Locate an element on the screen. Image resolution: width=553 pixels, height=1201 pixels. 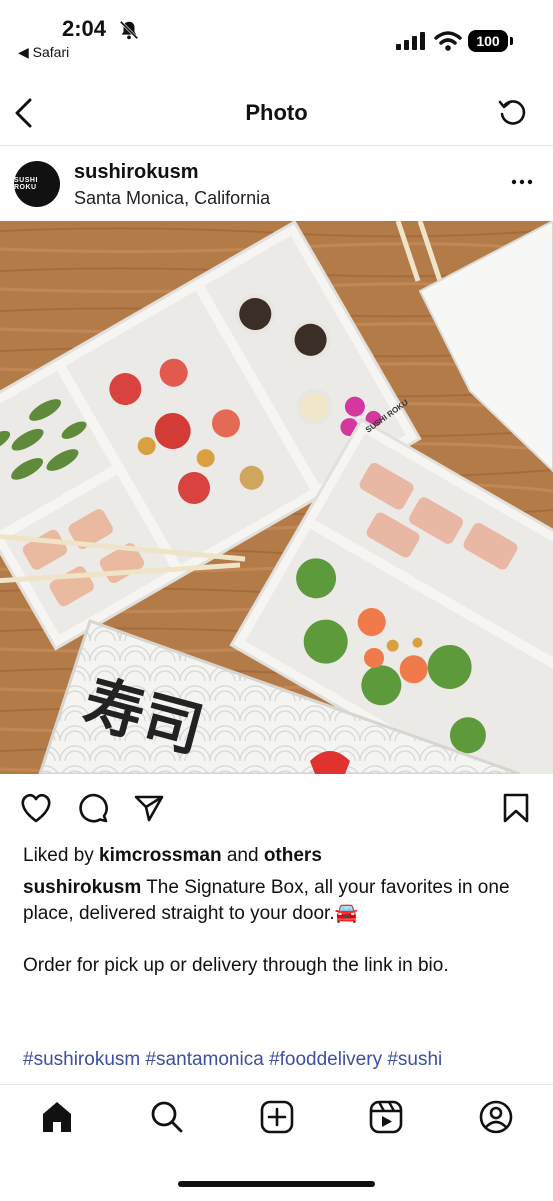
heart-icon is located at coordinates (36, 808).